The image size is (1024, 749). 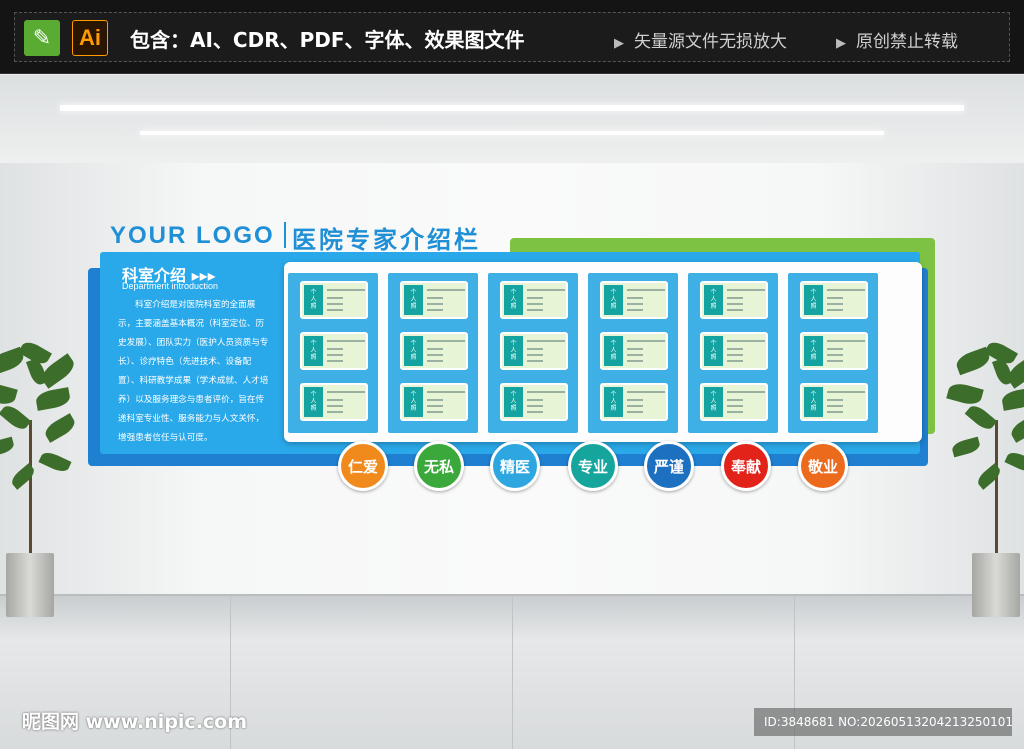 What do you see at coordinates (90, 38) in the screenshot?
I see `illustrator-icon: Ai` at bounding box center [90, 38].